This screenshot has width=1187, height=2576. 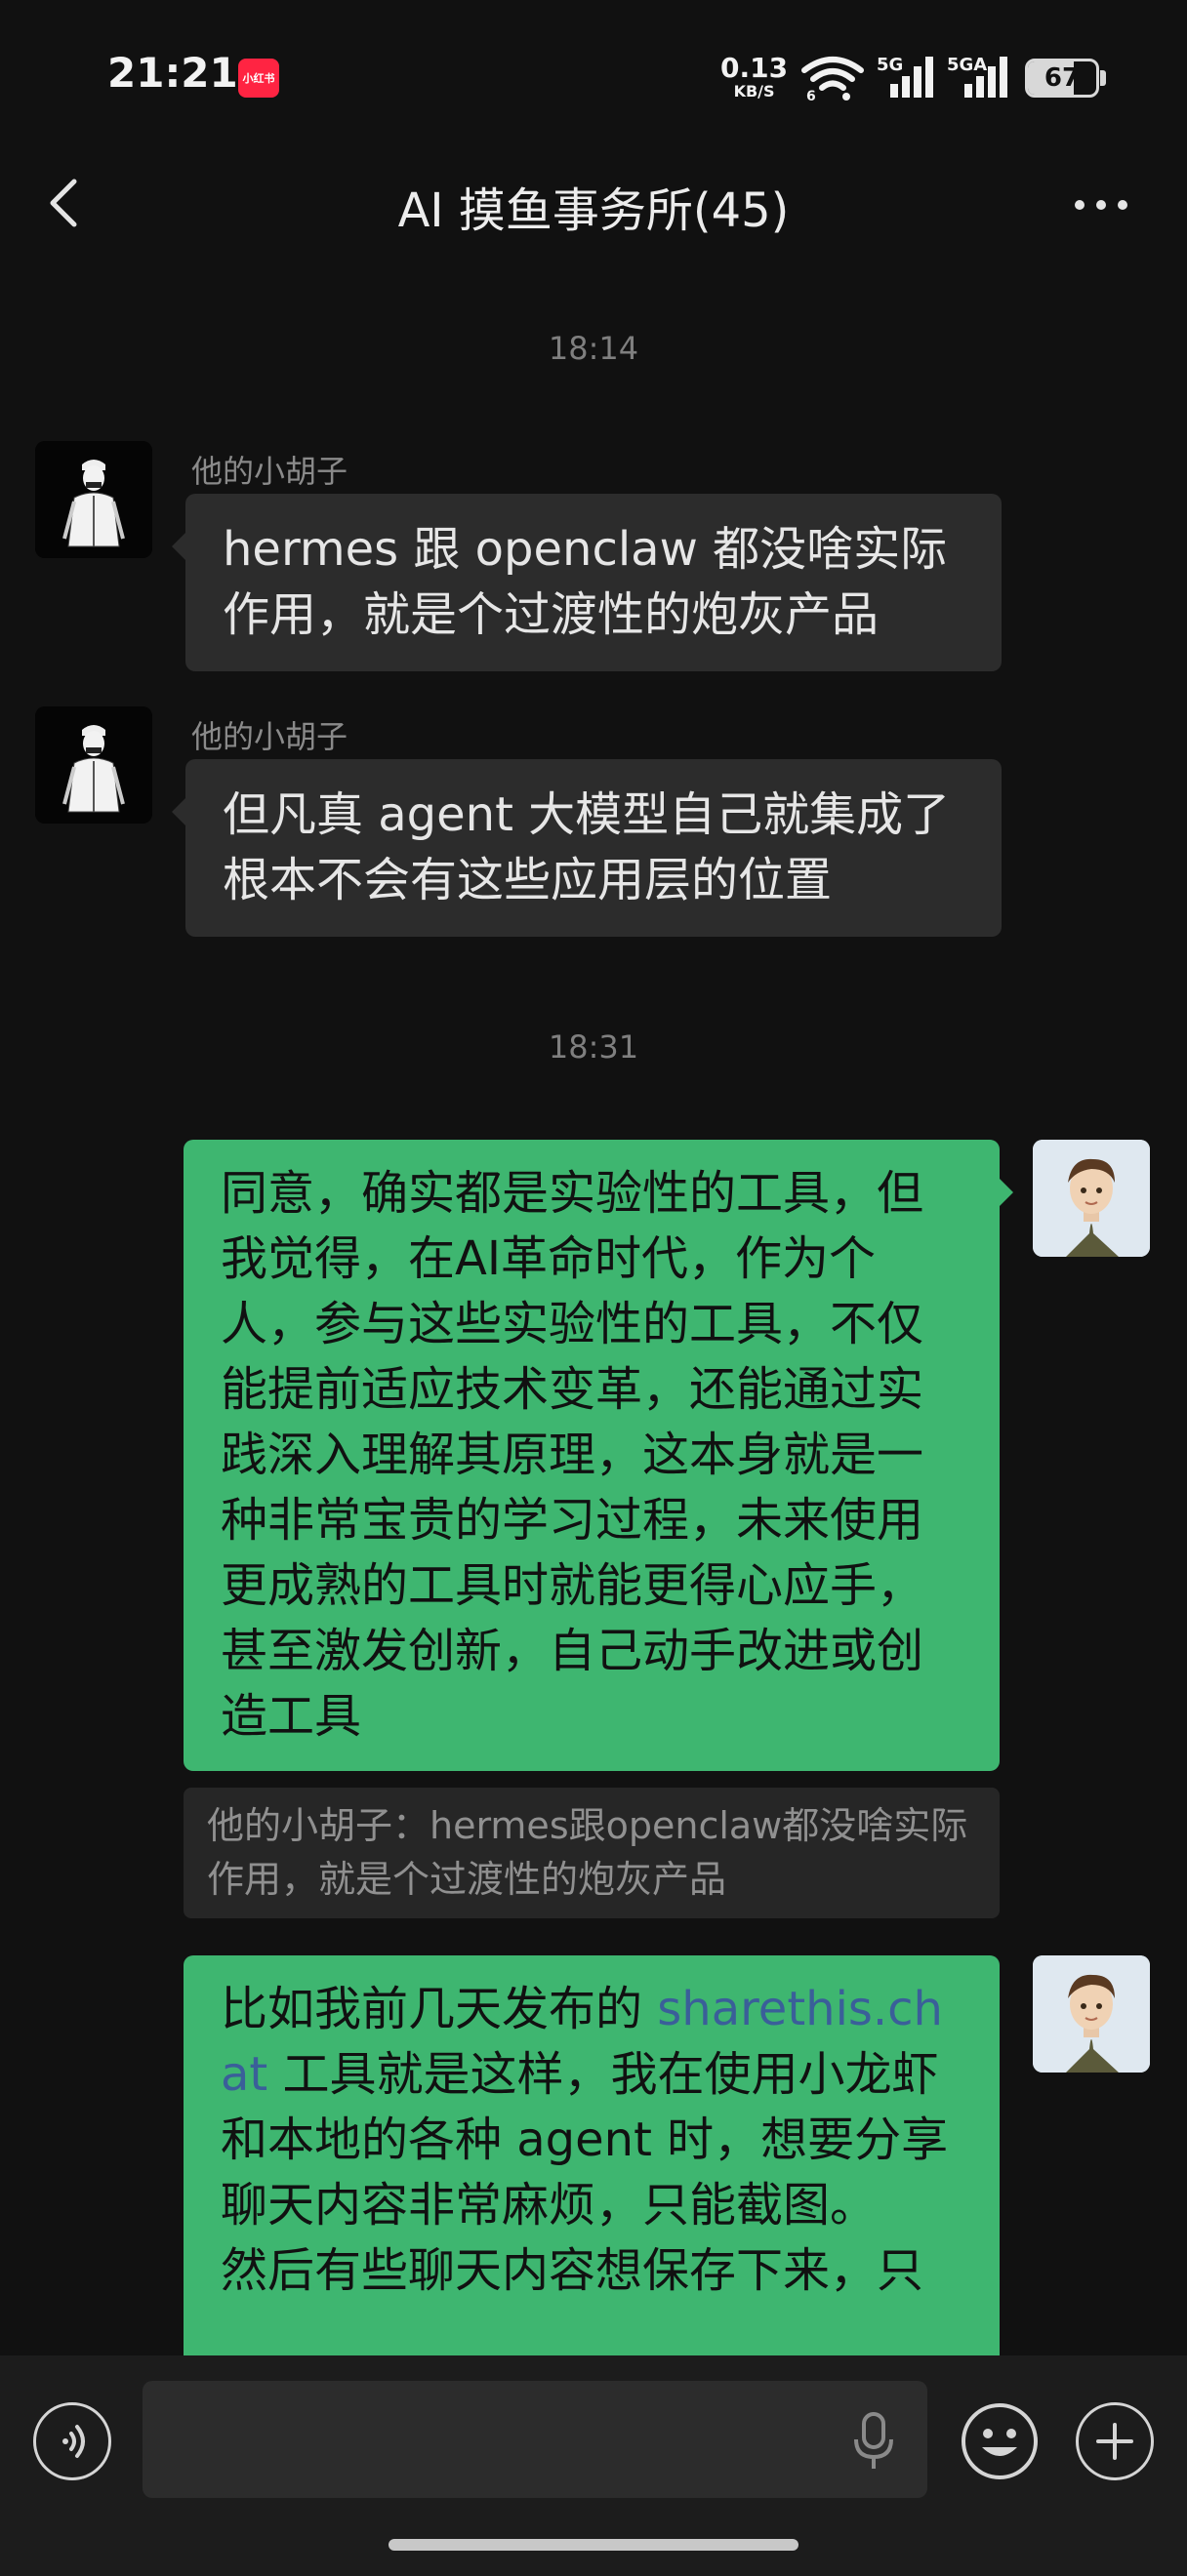 I want to click on incoming-message-bubble: 但凡真 agent 大模型自己就集成了 根本不会有这些应用层的位置, so click(x=587, y=848).